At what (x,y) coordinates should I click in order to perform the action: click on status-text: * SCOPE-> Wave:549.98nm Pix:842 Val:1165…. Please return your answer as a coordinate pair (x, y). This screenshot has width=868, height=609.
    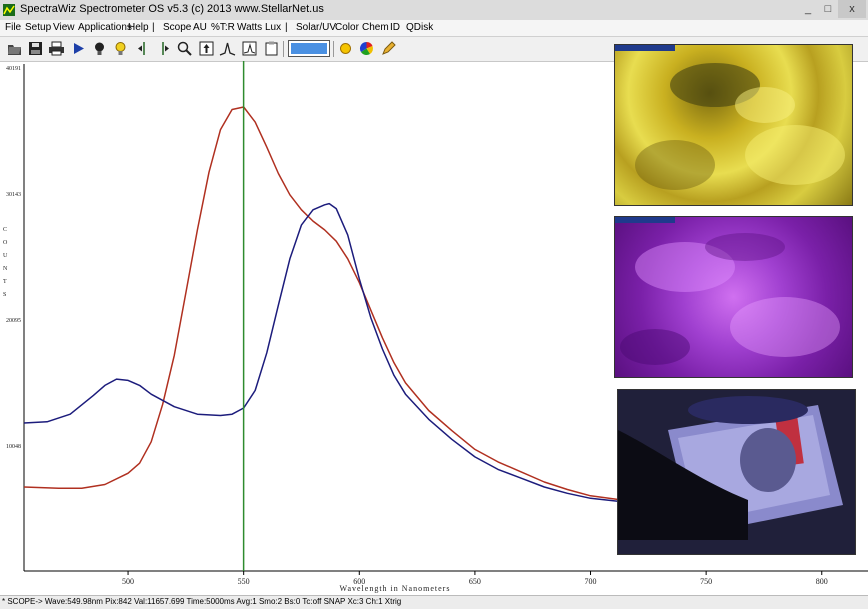
    Looking at the image, I should click on (202, 601).